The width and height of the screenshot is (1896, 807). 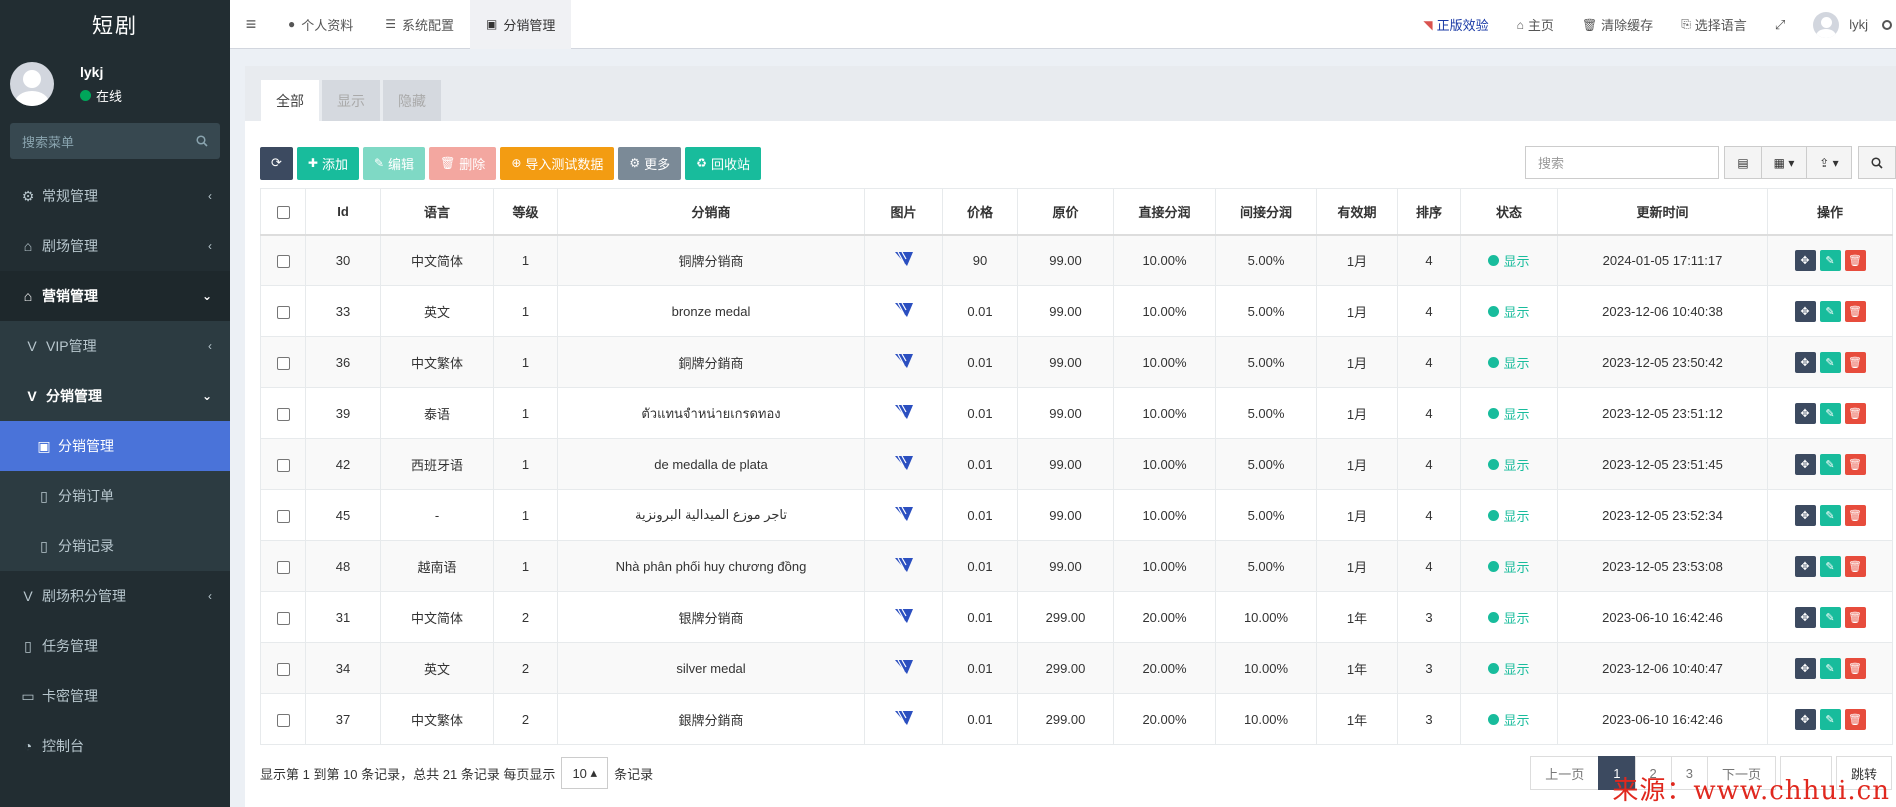 What do you see at coordinates (525, 212) in the screenshot?
I see `column-header: 等级` at bounding box center [525, 212].